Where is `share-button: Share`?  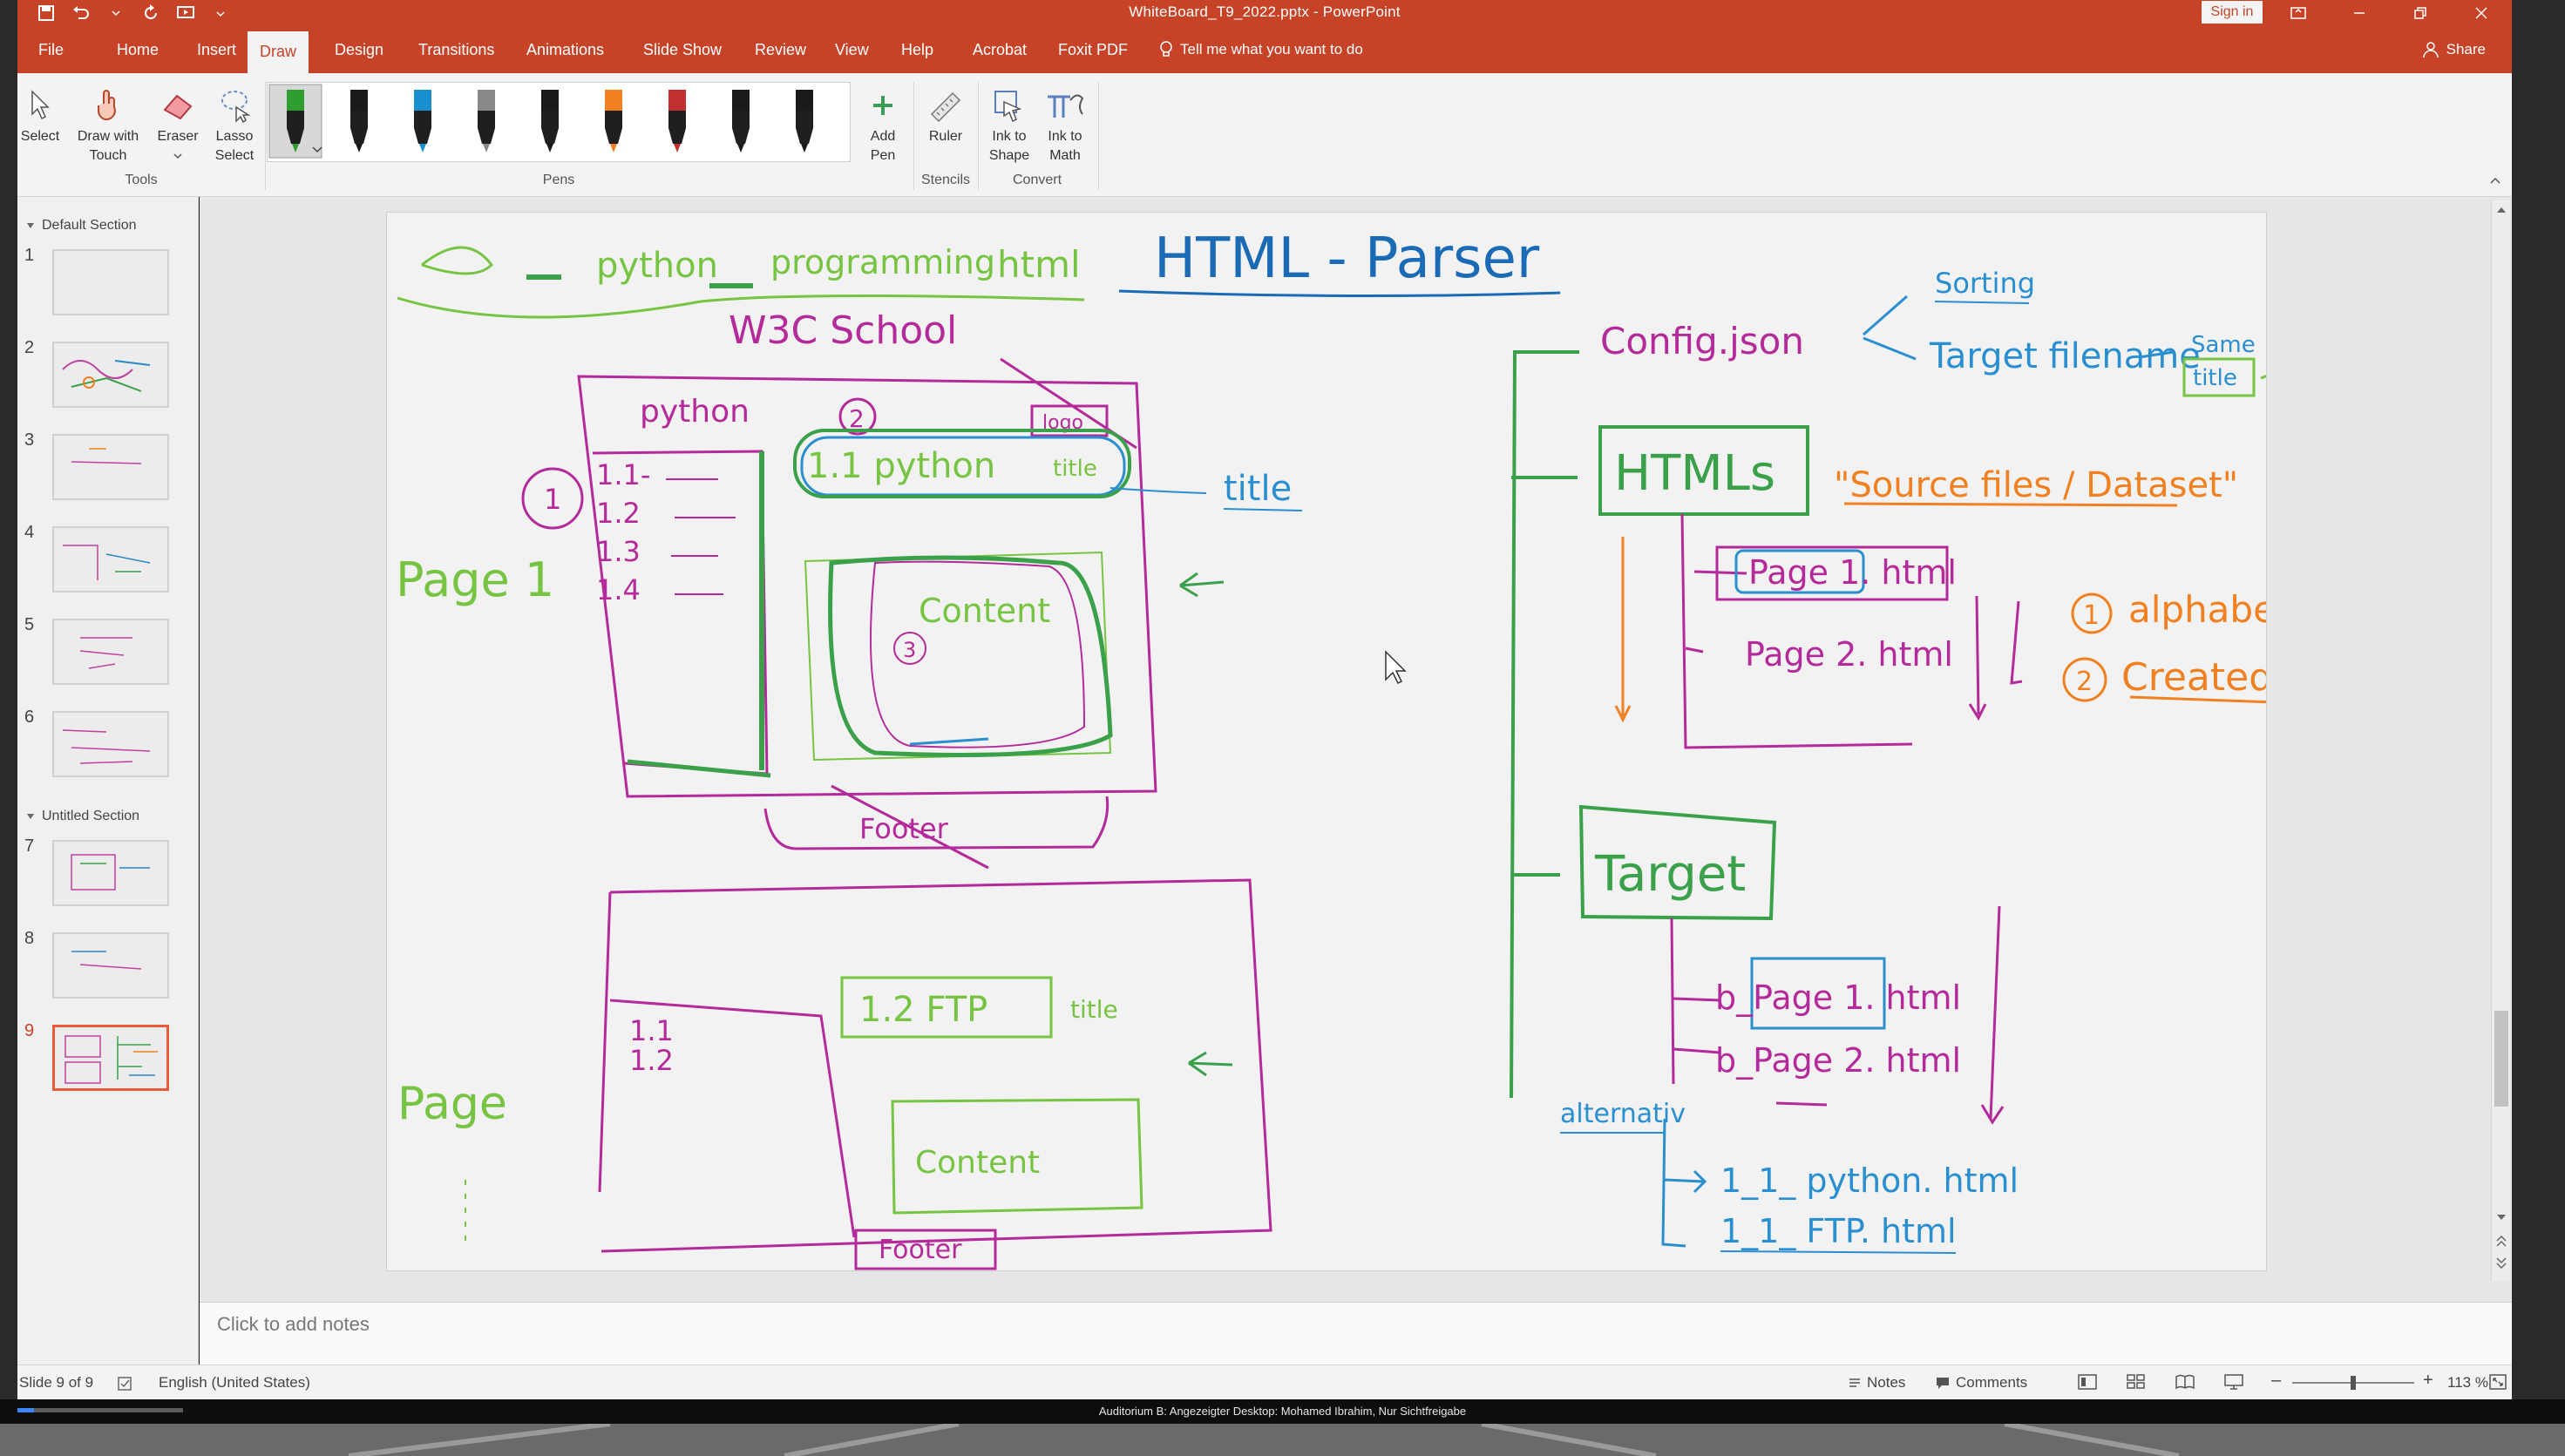 share-button: Share is located at coordinates (2454, 49).